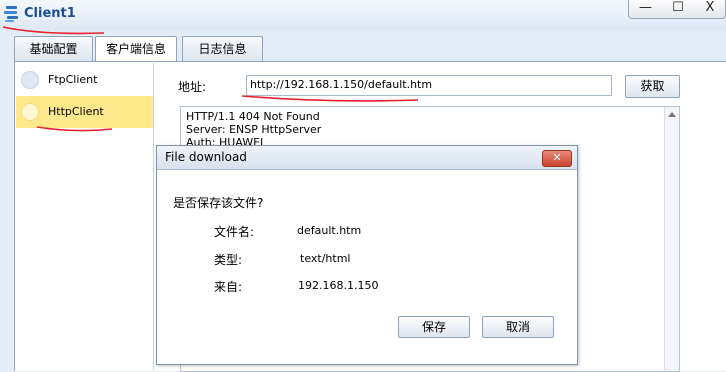 This screenshot has width=726, height=372. Describe the element at coordinates (330, 98) in the screenshot. I see `underline-address` at that location.